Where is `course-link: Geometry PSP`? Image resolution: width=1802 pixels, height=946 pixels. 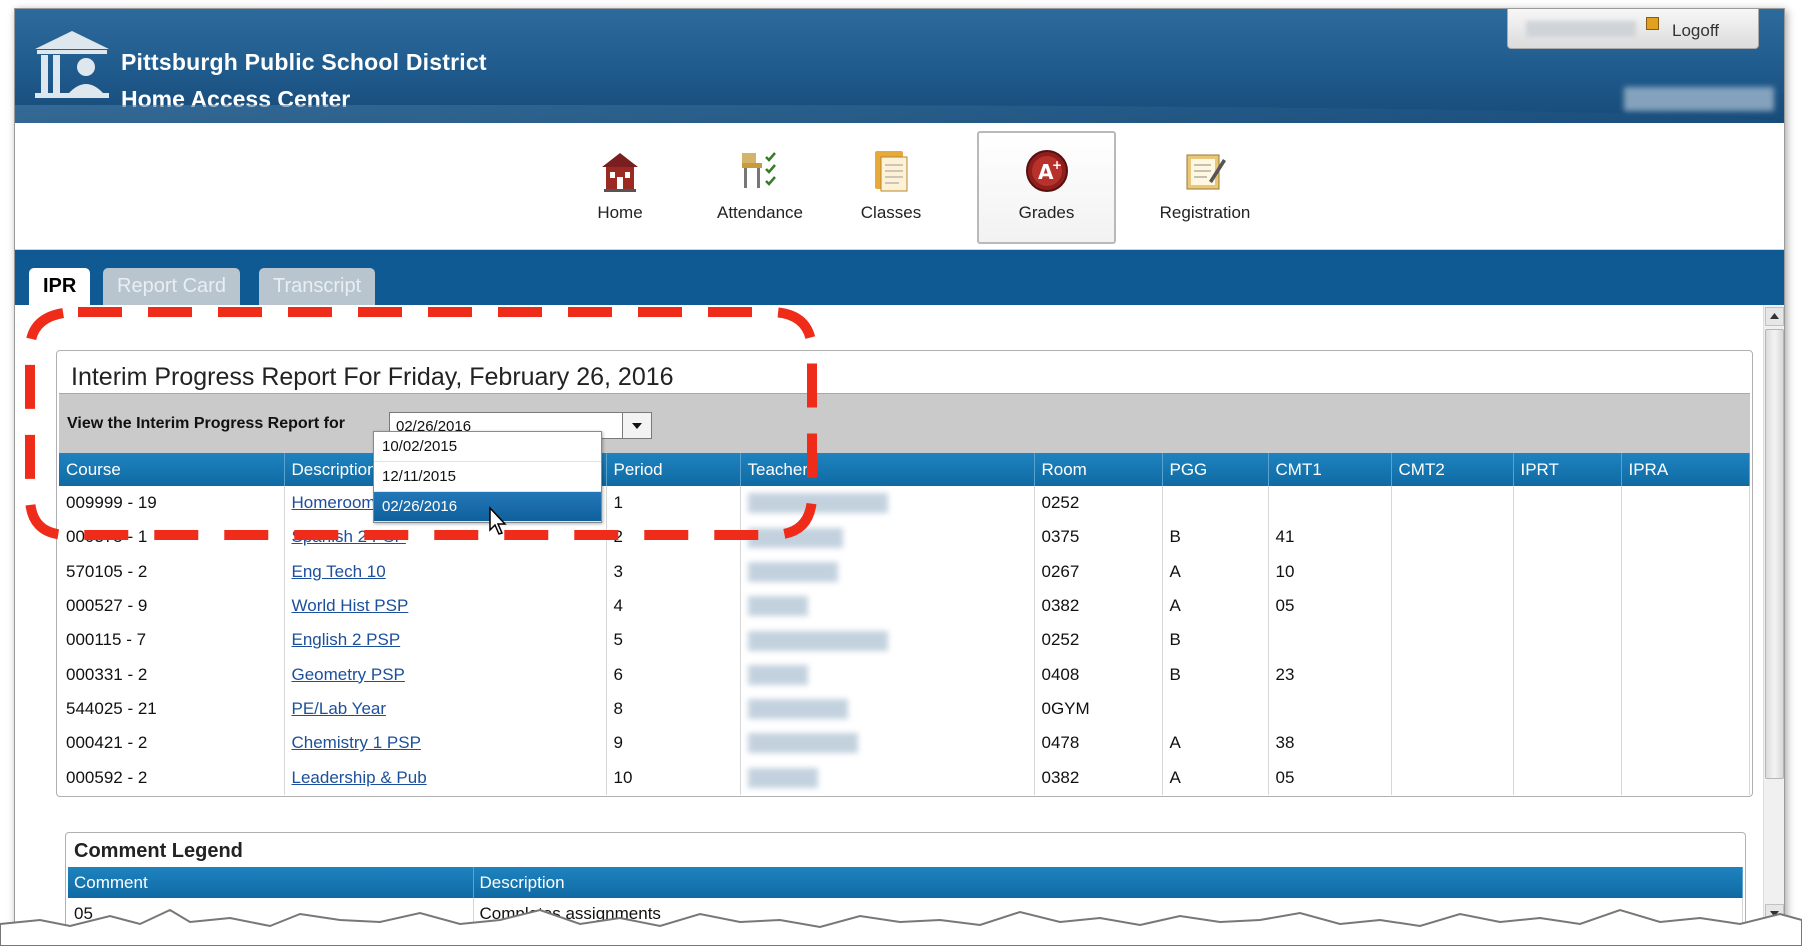
course-link: Geometry PSP is located at coordinates (348, 674).